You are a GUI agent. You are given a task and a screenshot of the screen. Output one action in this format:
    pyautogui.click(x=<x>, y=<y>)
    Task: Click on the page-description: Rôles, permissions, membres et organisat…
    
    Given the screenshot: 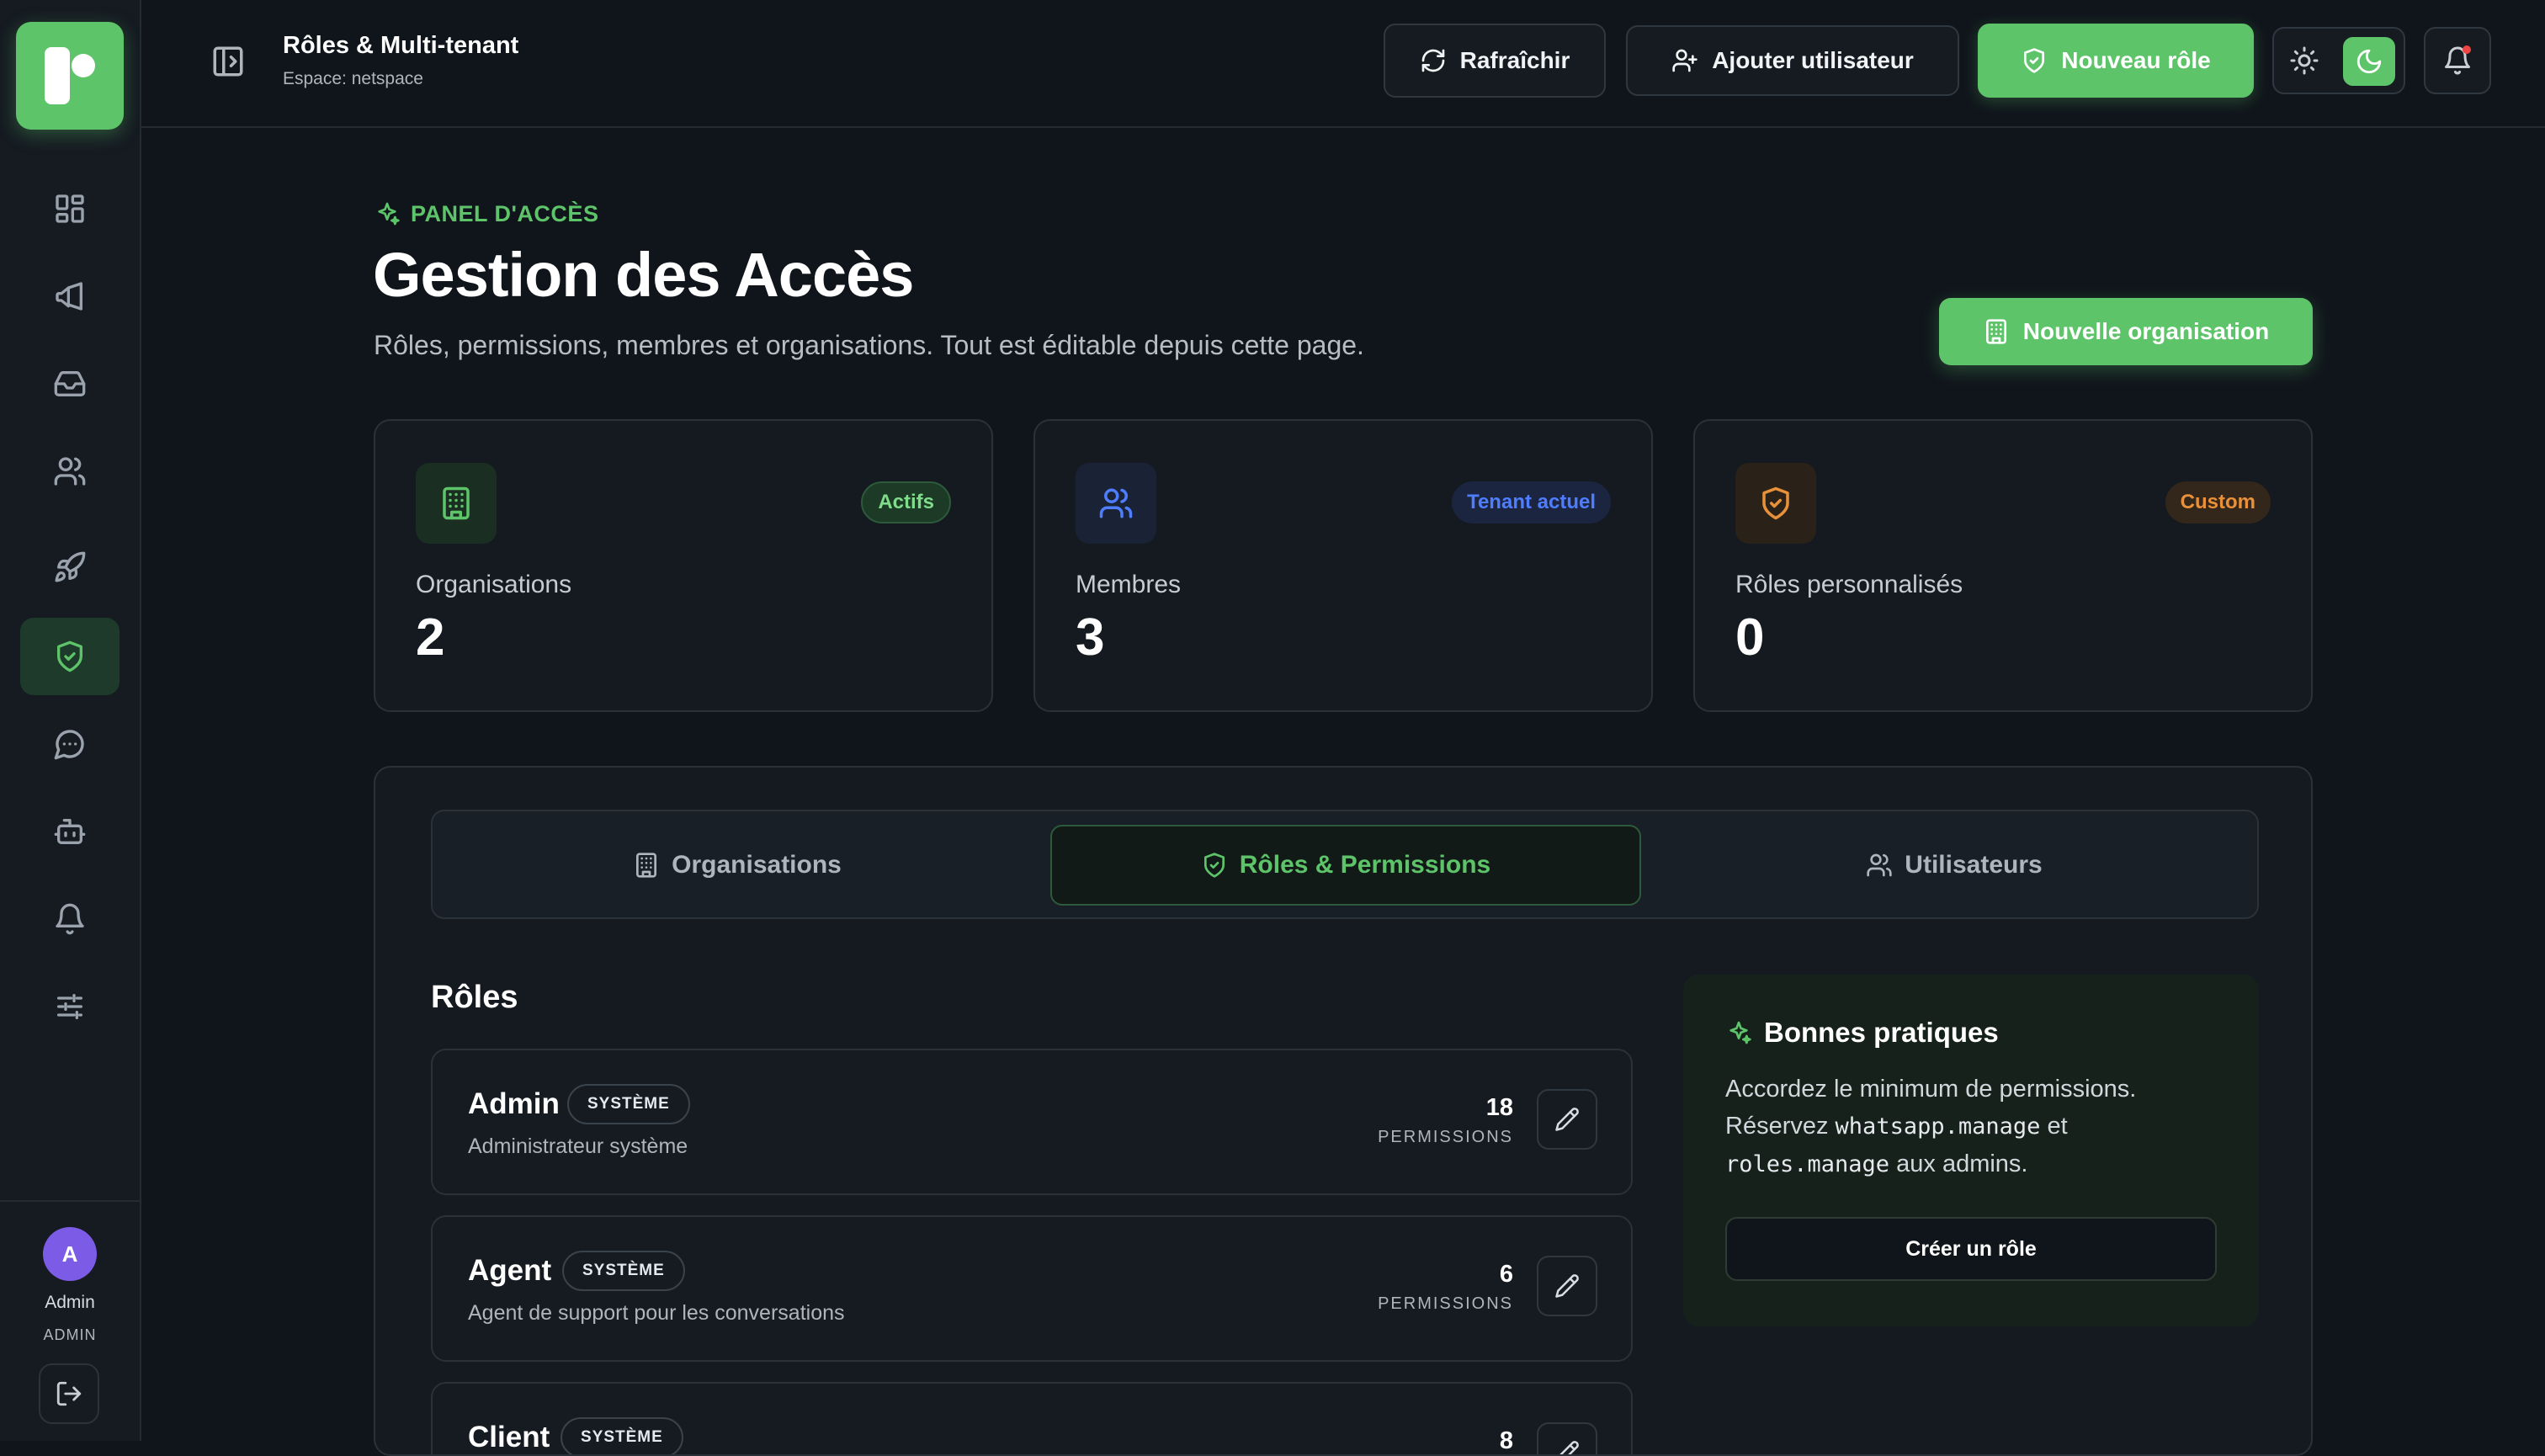 What is the action you would take?
    pyautogui.click(x=869, y=345)
    